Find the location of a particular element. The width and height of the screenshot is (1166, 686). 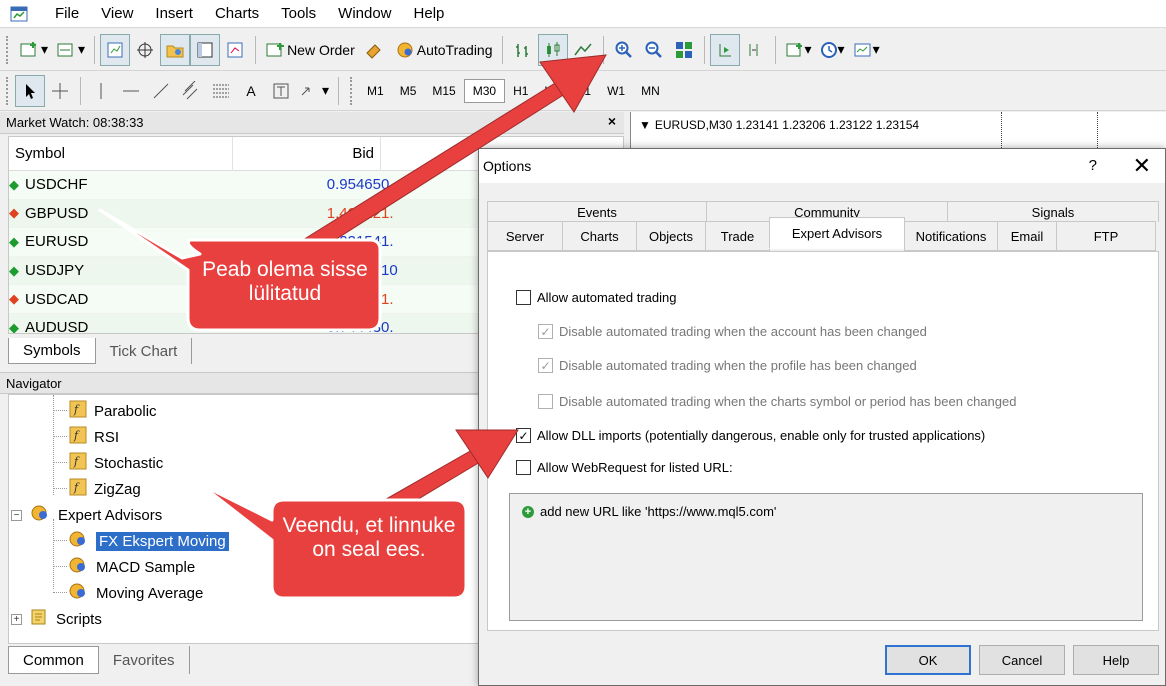

tree-item-rsi: f RSI is located at coordinates (94, 437).